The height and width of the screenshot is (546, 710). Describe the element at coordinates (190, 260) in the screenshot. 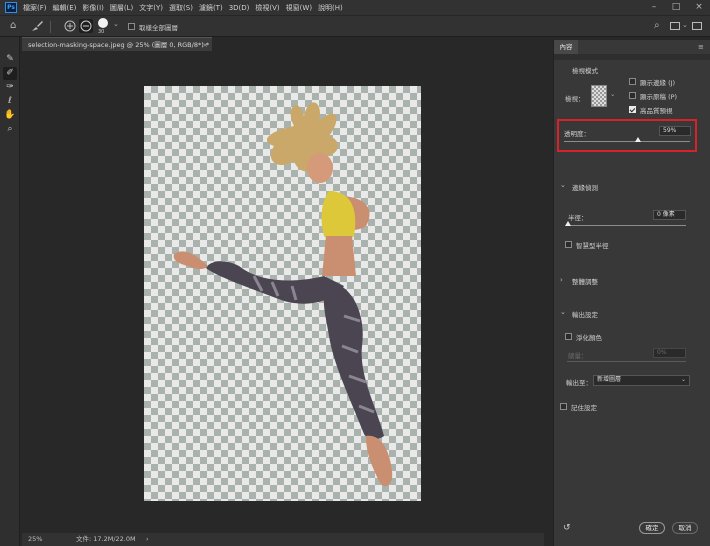

I see `left-foot-shape` at that location.